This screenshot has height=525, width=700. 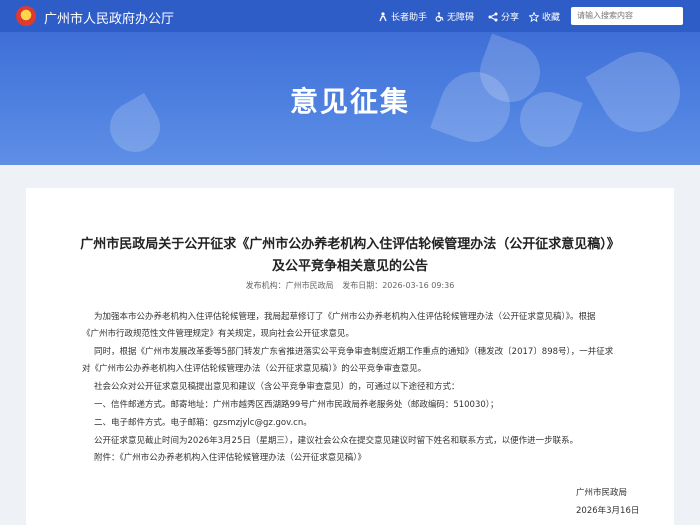 I want to click on paragraph: 《广州市行政规范性文件管理规定》有关规定，现向社会公开征求意见。, so click(x=218, y=334).